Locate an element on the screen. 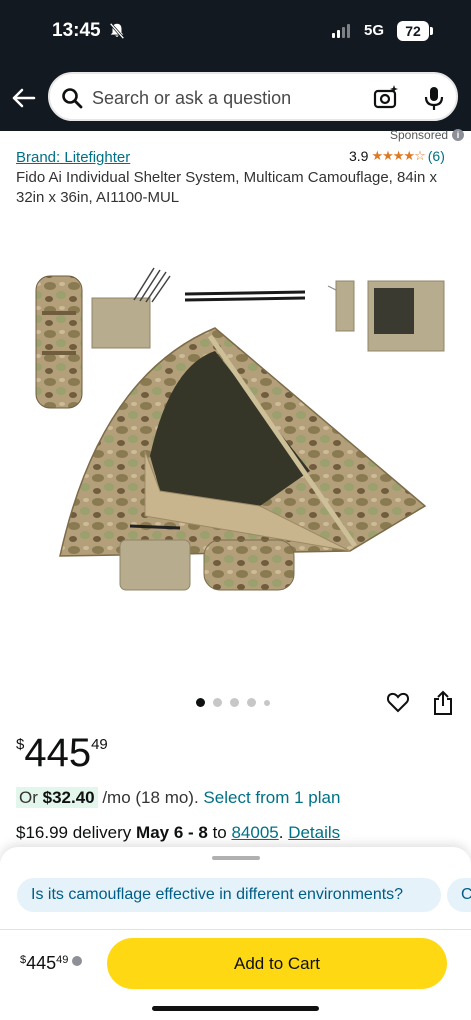  sheet-handle is located at coordinates (236, 858).